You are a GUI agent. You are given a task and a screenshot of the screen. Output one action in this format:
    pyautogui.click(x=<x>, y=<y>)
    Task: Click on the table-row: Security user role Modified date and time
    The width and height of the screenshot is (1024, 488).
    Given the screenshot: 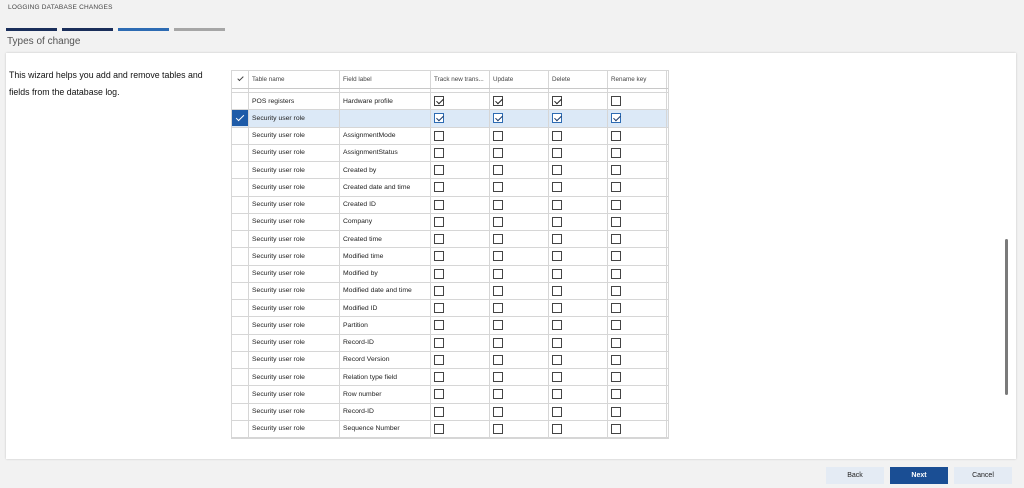 What is the action you would take?
    pyautogui.click(x=450, y=291)
    